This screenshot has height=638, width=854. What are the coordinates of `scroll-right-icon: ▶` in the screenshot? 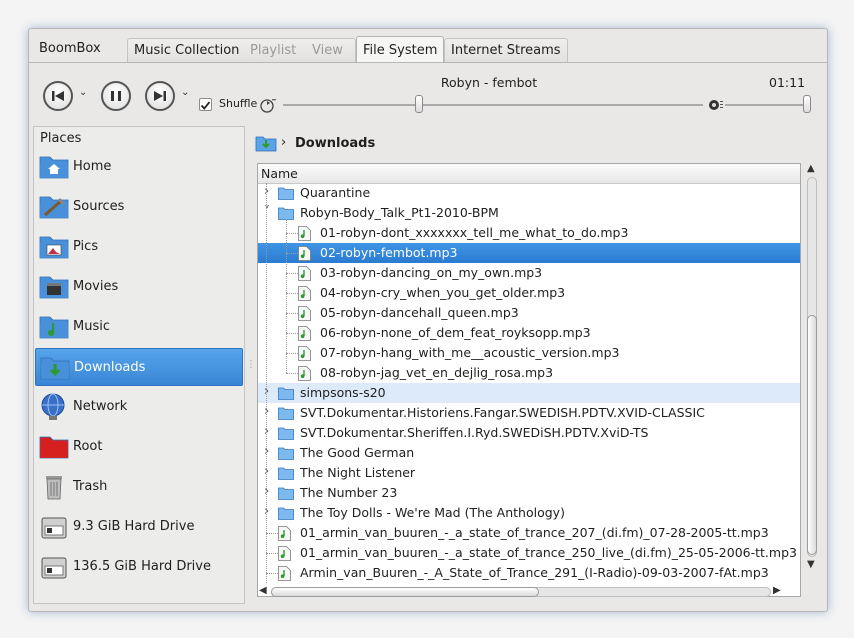 It's located at (777, 590).